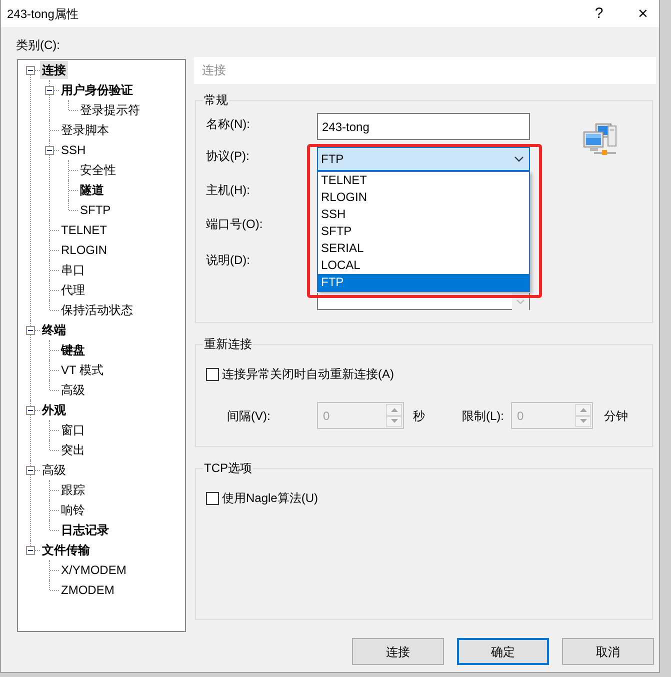  I want to click on dialog-button: 取消, so click(608, 651).